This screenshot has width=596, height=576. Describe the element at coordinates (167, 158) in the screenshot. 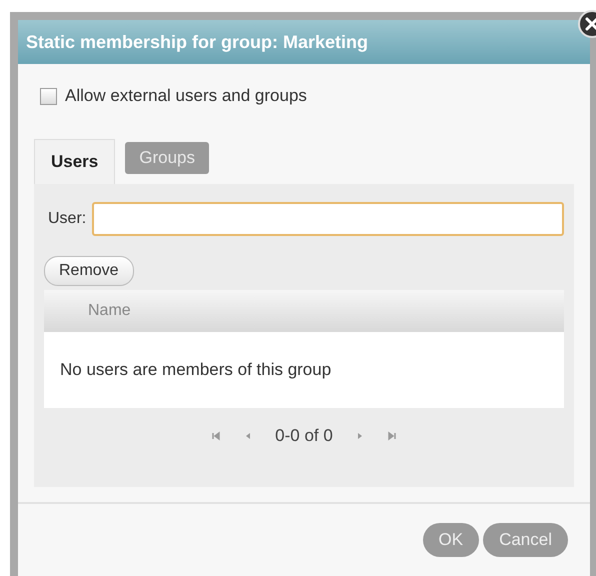

I see `tab: Groups` at that location.